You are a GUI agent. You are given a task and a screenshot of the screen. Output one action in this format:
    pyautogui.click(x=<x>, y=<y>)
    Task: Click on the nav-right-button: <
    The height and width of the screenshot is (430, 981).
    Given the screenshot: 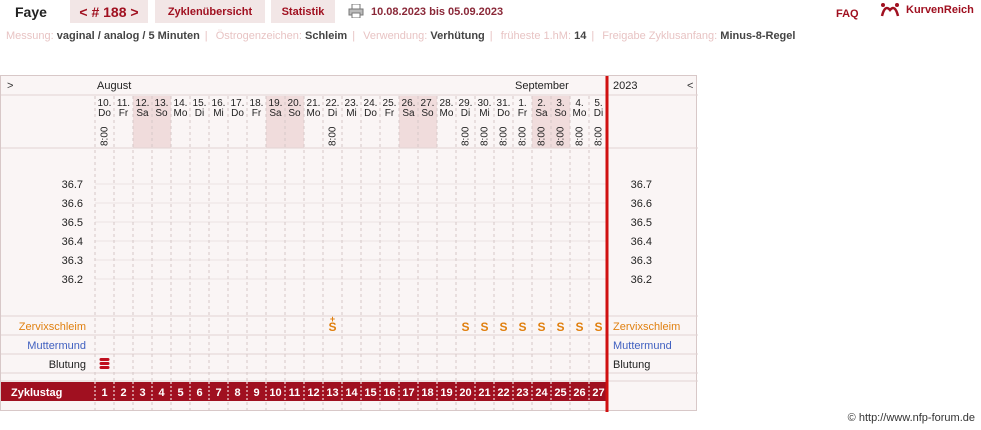 What is the action you would take?
    pyautogui.click(x=690, y=86)
    